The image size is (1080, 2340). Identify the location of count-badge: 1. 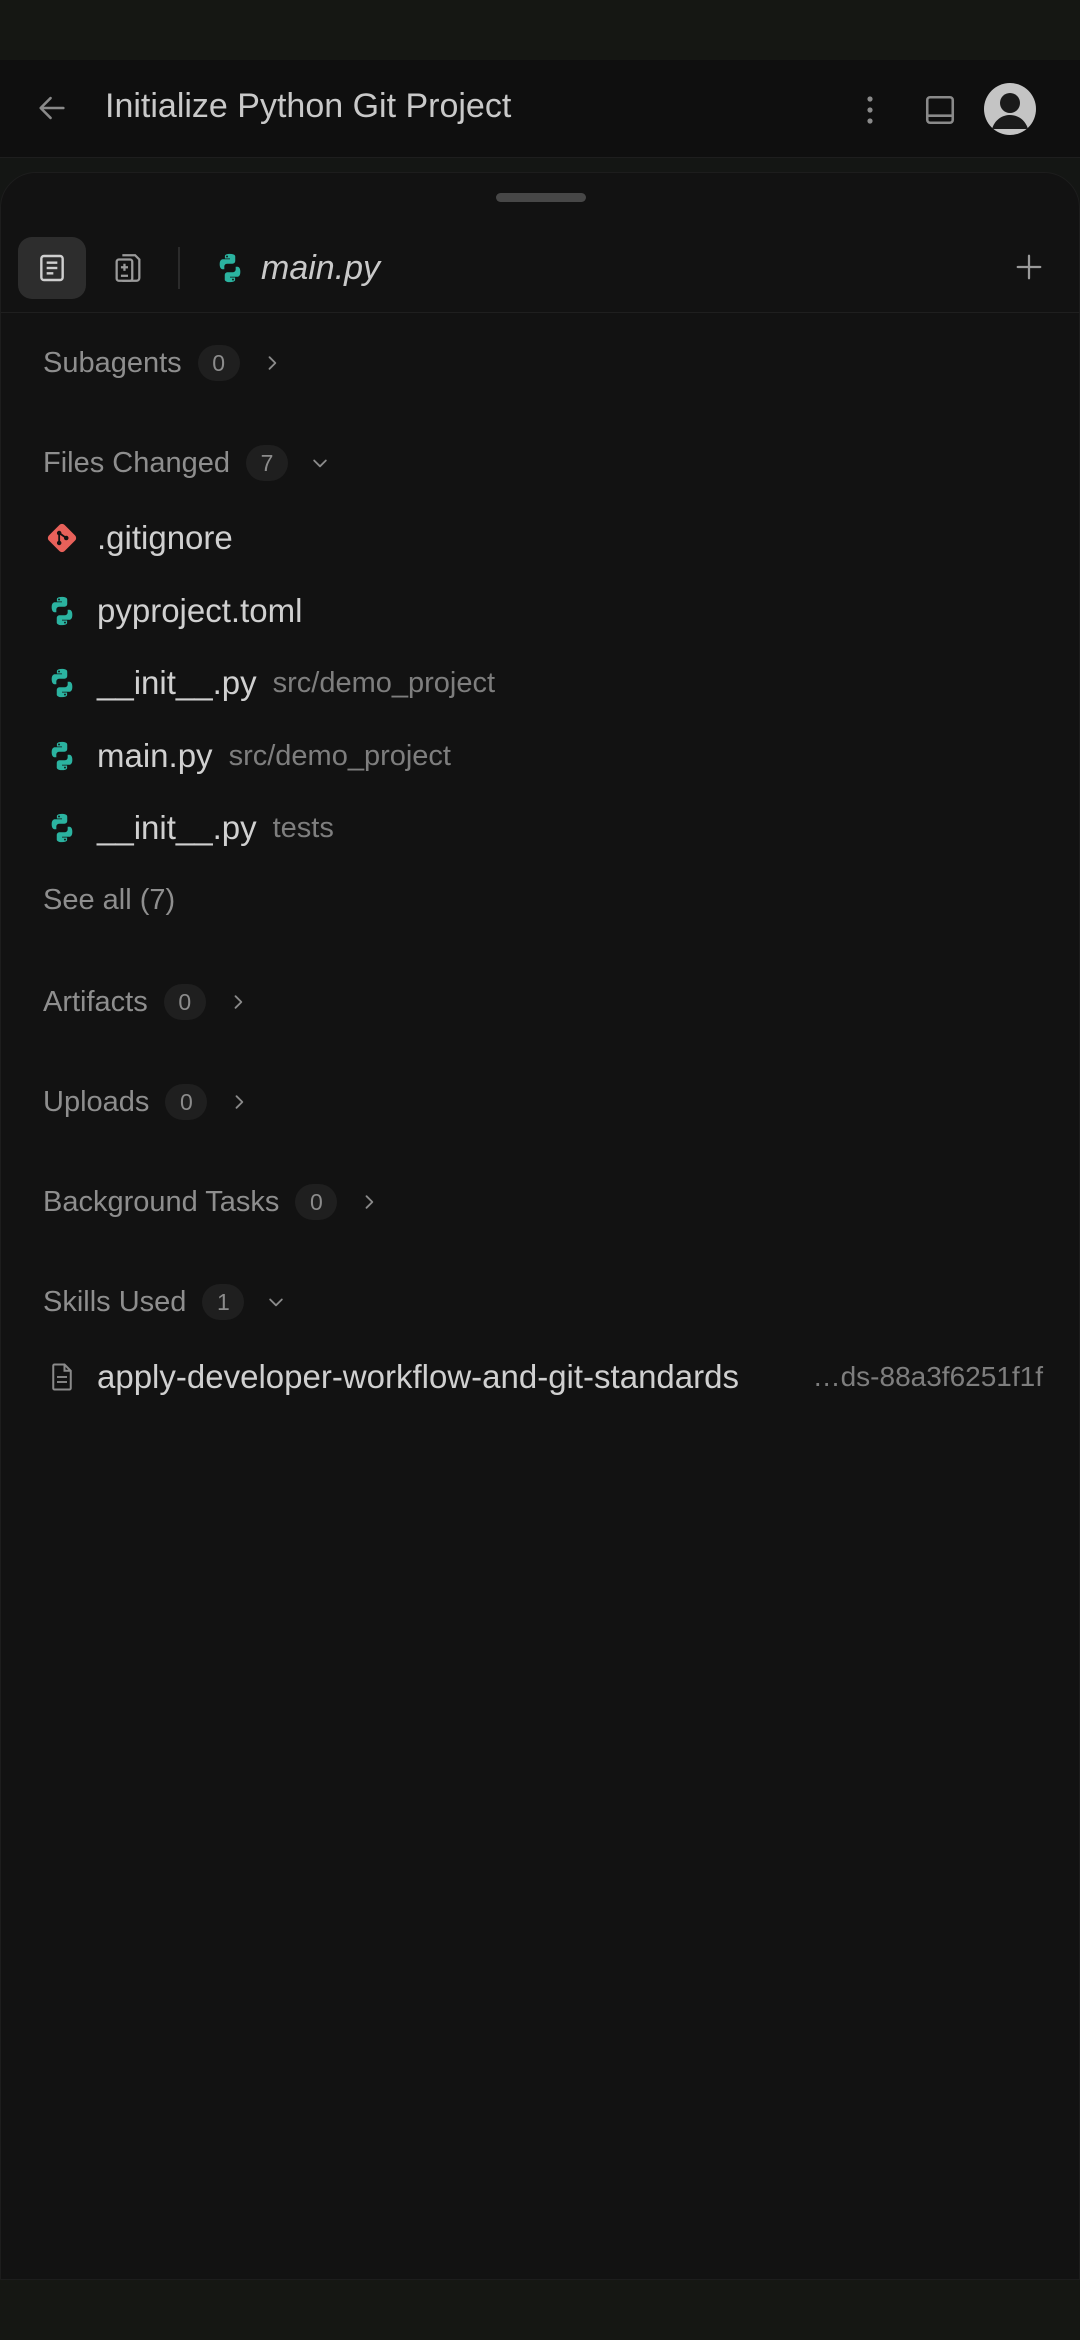
(223, 1302).